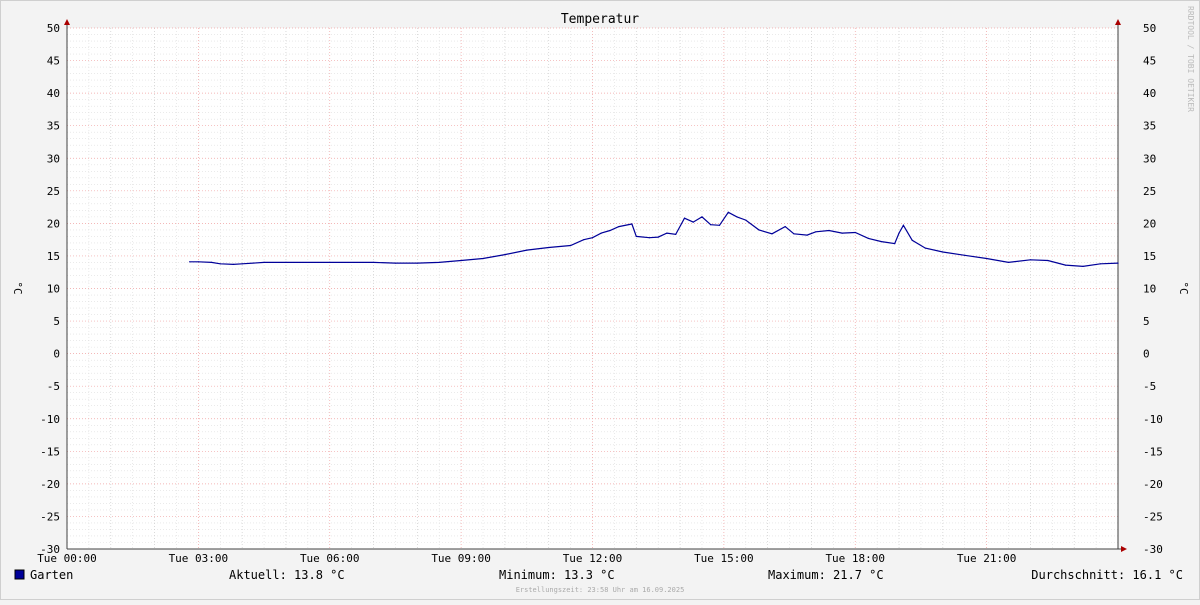  What do you see at coordinates (1149, 223) in the screenshot?
I see `y-tick-label-right: 20` at bounding box center [1149, 223].